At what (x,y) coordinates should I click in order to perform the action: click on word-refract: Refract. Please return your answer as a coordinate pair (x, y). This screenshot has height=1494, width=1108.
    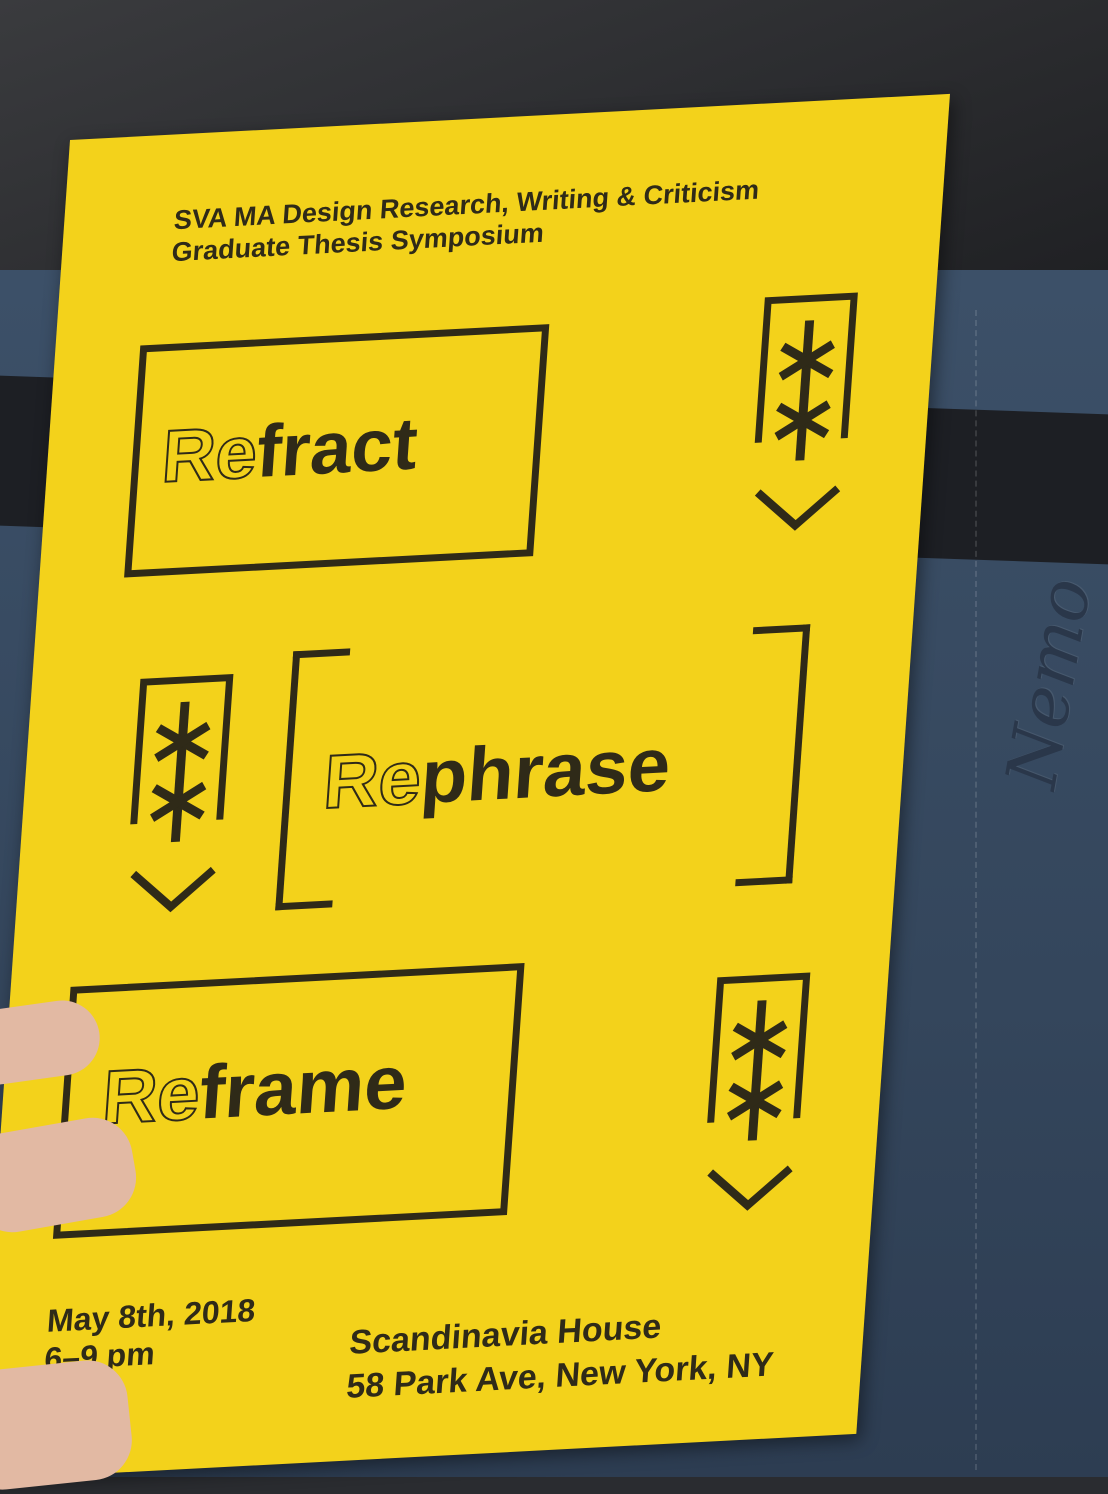
    Looking at the image, I should click on (290, 450).